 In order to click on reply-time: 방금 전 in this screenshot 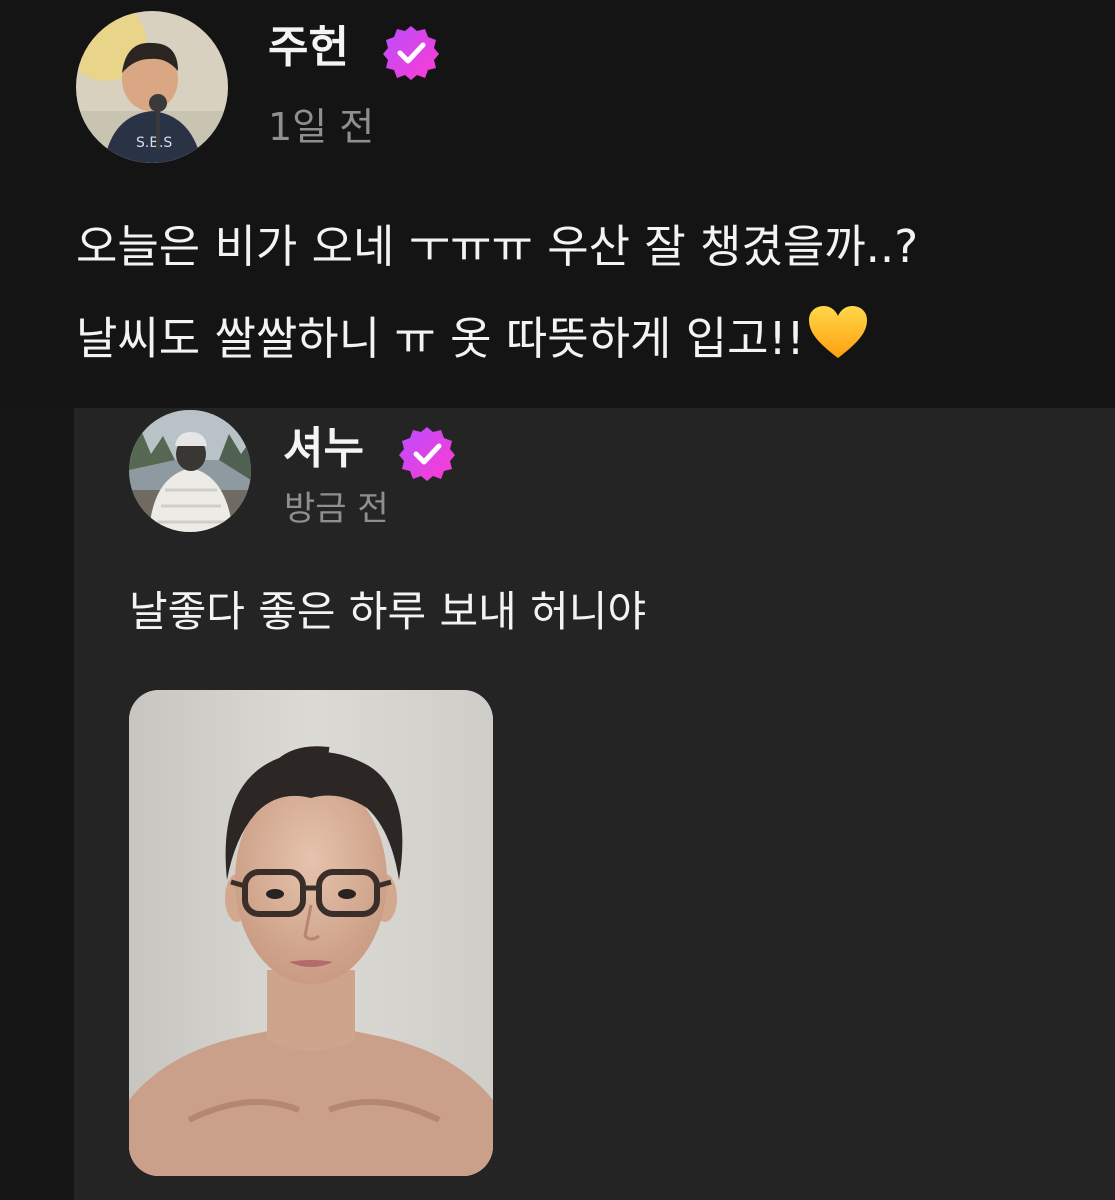, I will do `click(336, 509)`.